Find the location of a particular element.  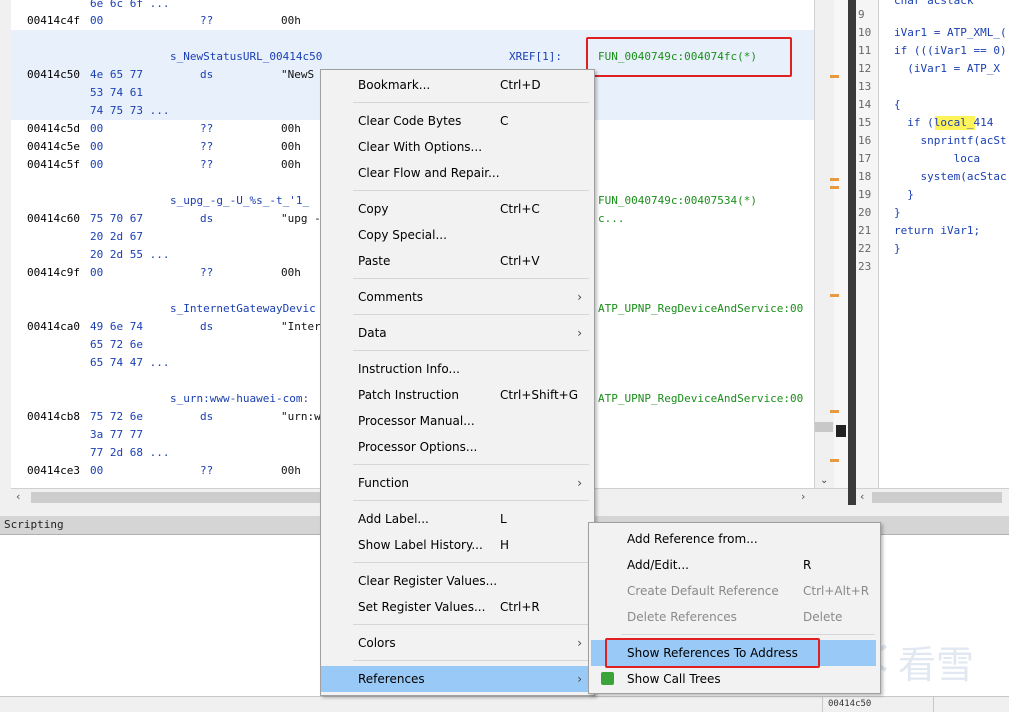

code-line: loca is located at coordinates (937, 159).